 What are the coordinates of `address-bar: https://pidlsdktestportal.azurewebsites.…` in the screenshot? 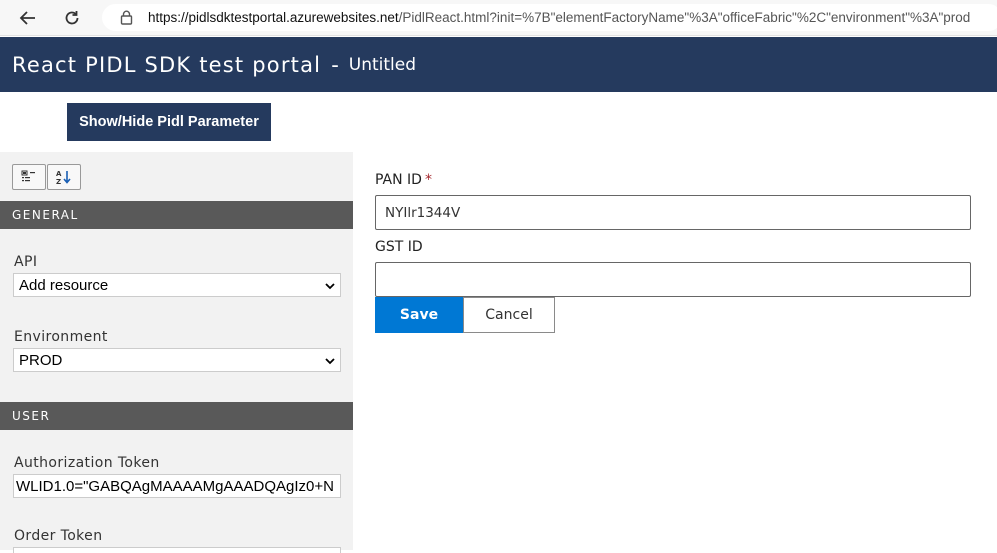 It's located at (549, 17).